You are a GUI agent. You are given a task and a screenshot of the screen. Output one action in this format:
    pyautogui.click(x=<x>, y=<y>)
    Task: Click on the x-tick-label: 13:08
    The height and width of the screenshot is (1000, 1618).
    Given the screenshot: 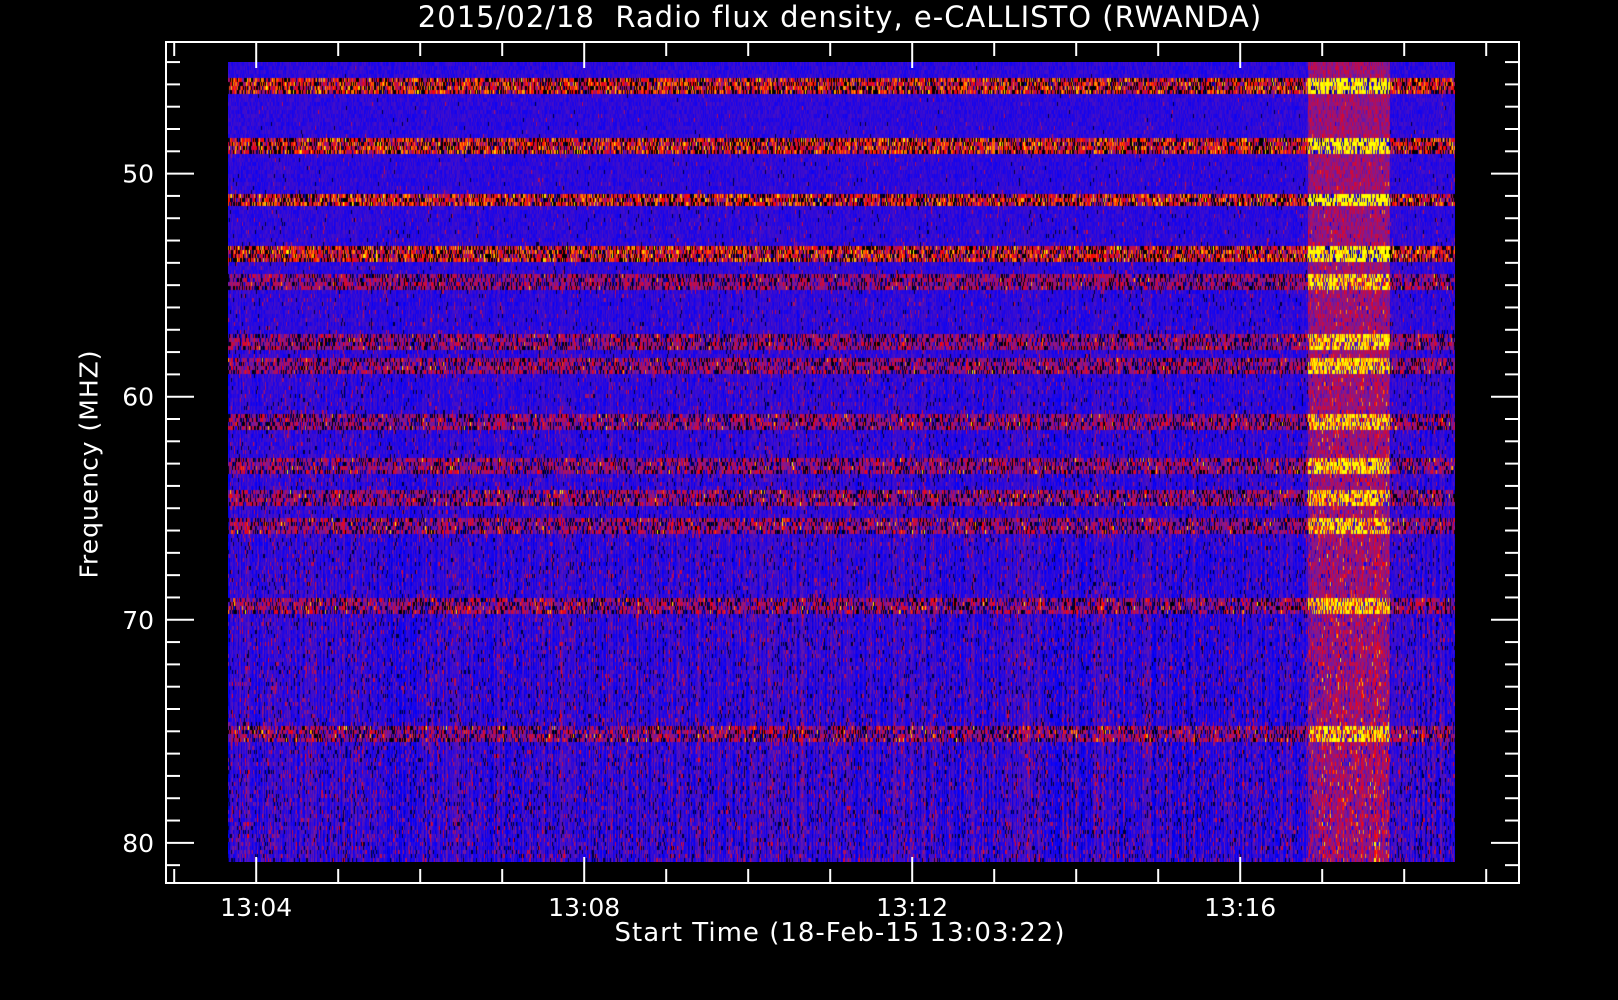 What is the action you would take?
    pyautogui.click(x=584, y=907)
    